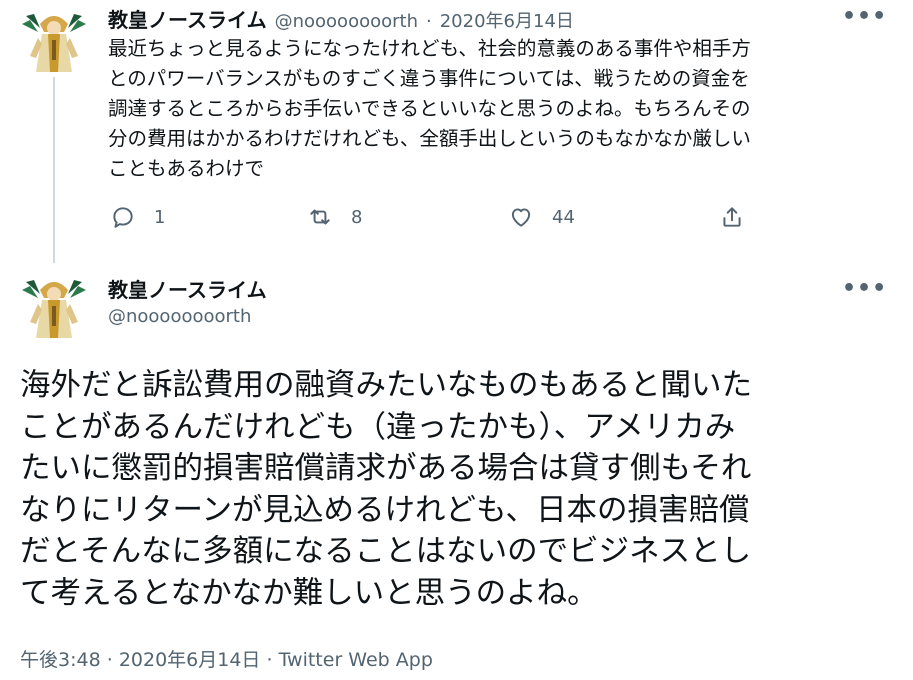 The height and width of the screenshot is (680, 913). What do you see at coordinates (160, 217) in the screenshot?
I see `reply-count: 1` at bounding box center [160, 217].